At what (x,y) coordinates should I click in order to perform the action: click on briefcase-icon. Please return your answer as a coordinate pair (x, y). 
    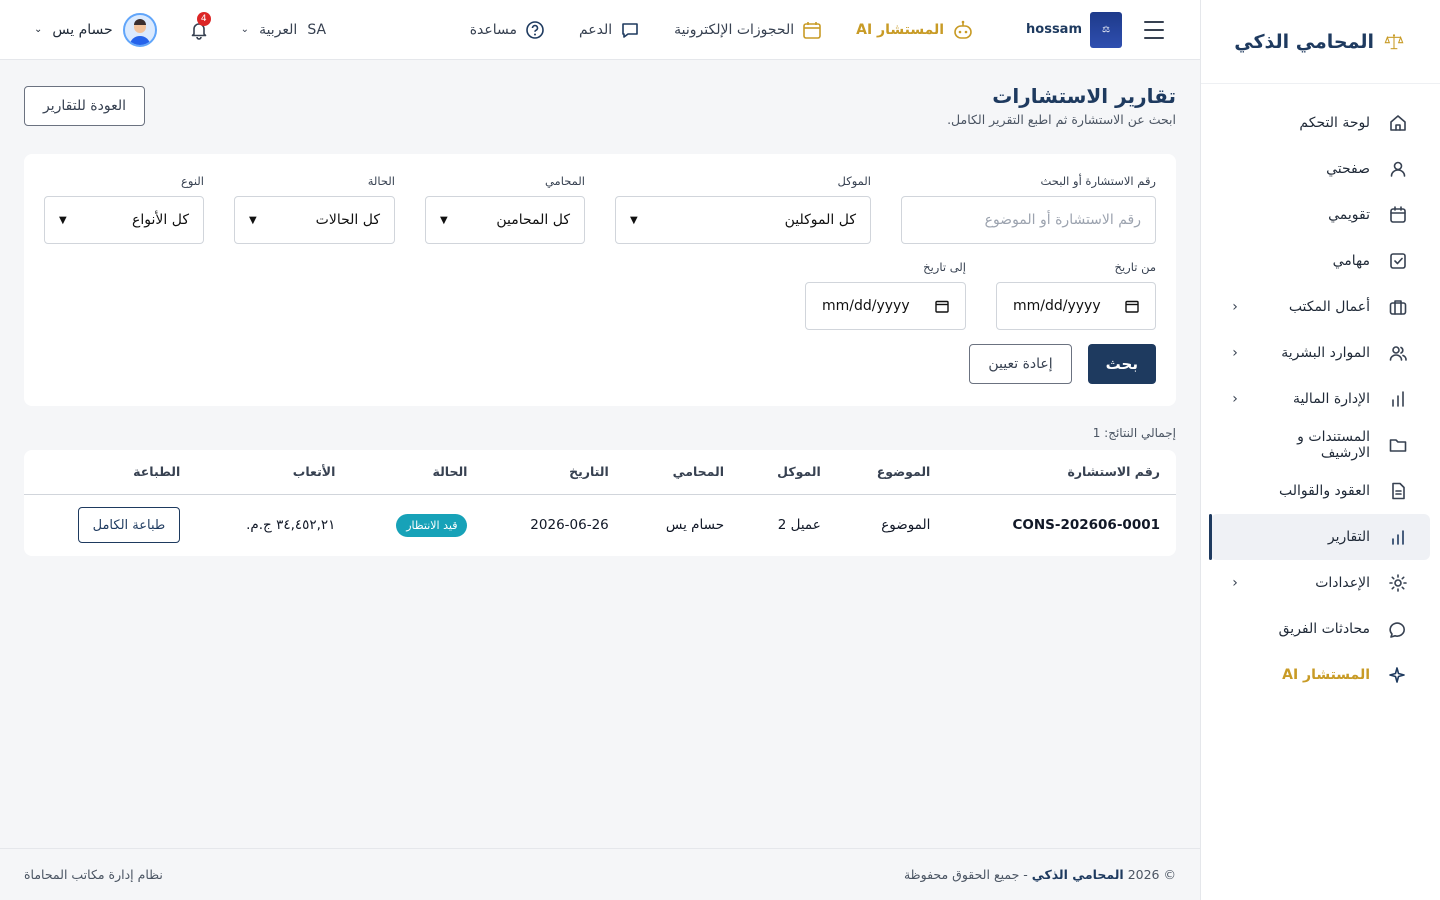
    Looking at the image, I should click on (1398, 307).